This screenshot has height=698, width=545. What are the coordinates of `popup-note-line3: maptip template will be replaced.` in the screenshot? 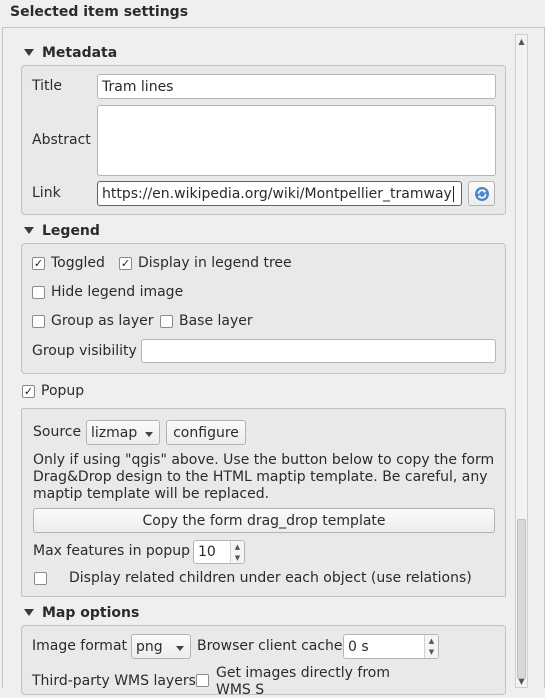 It's located at (151, 494).